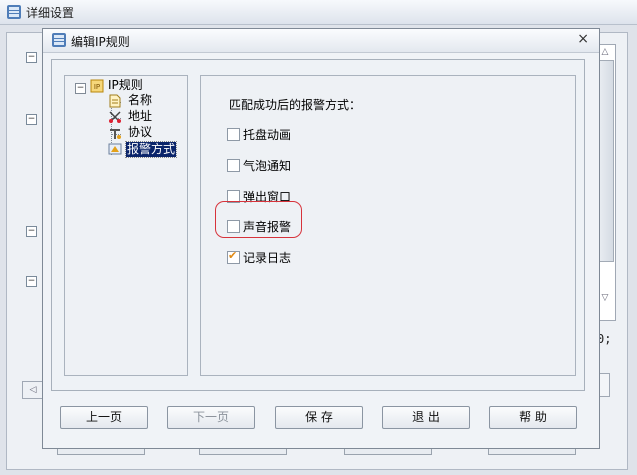 This screenshot has width=637, height=475. I want to click on protocol-icon, so click(115, 134).